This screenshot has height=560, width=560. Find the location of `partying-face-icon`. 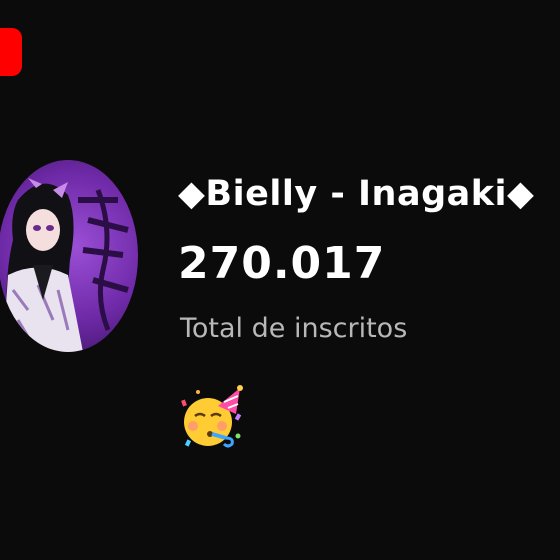

partying-face-icon is located at coordinates (213, 419).